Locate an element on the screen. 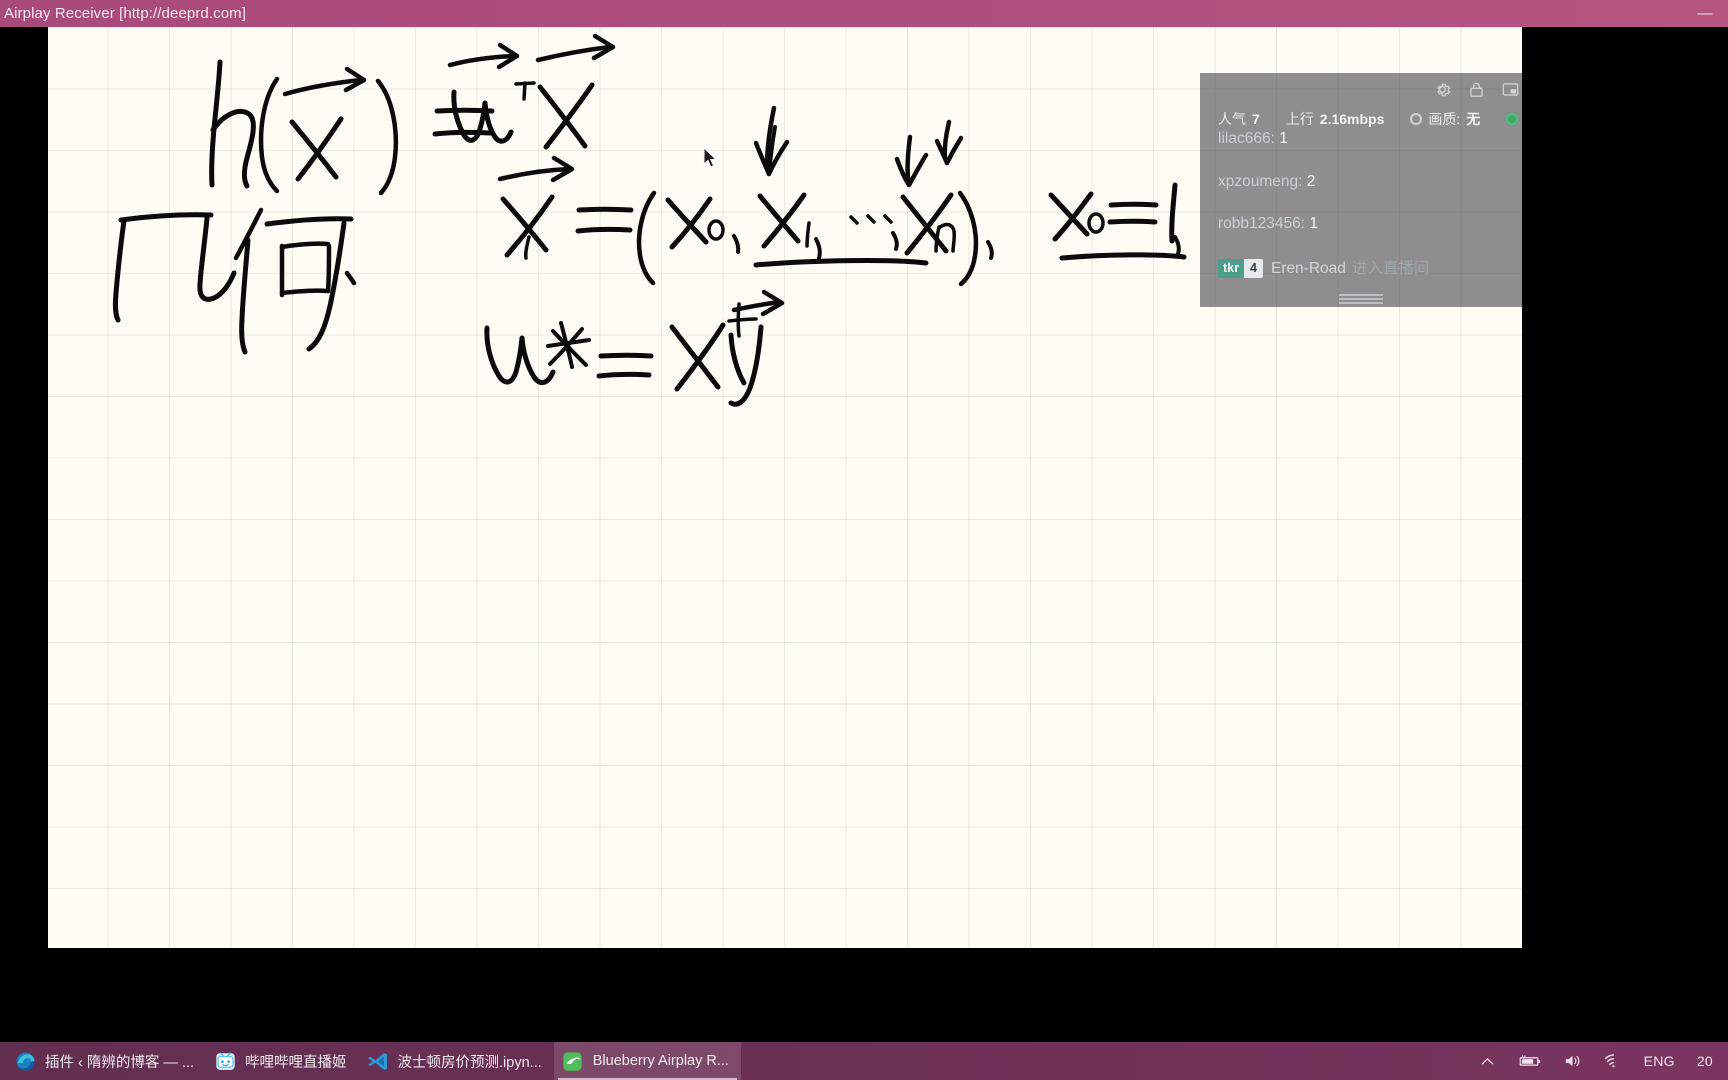  tray-clock: 20 is located at coordinates (1705, 1061).